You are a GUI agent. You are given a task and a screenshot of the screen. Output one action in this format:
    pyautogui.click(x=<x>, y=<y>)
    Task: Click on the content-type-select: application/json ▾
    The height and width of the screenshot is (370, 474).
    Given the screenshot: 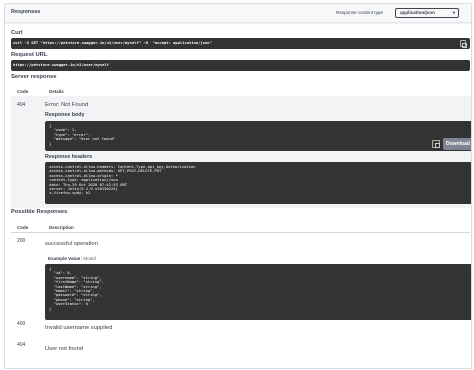 What is the action you would take?
    pyautogui.click(x=427, y=13)
    